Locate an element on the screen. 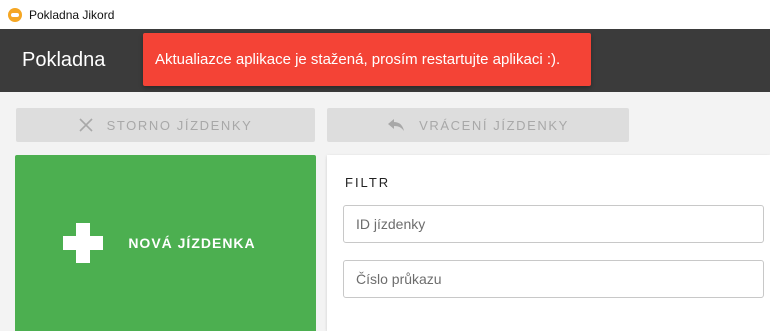 Image resolution: width=770 pixels, height=331 pixels. storno-button: STORNO JÍZDENKY is located at coordinates (165, 125).